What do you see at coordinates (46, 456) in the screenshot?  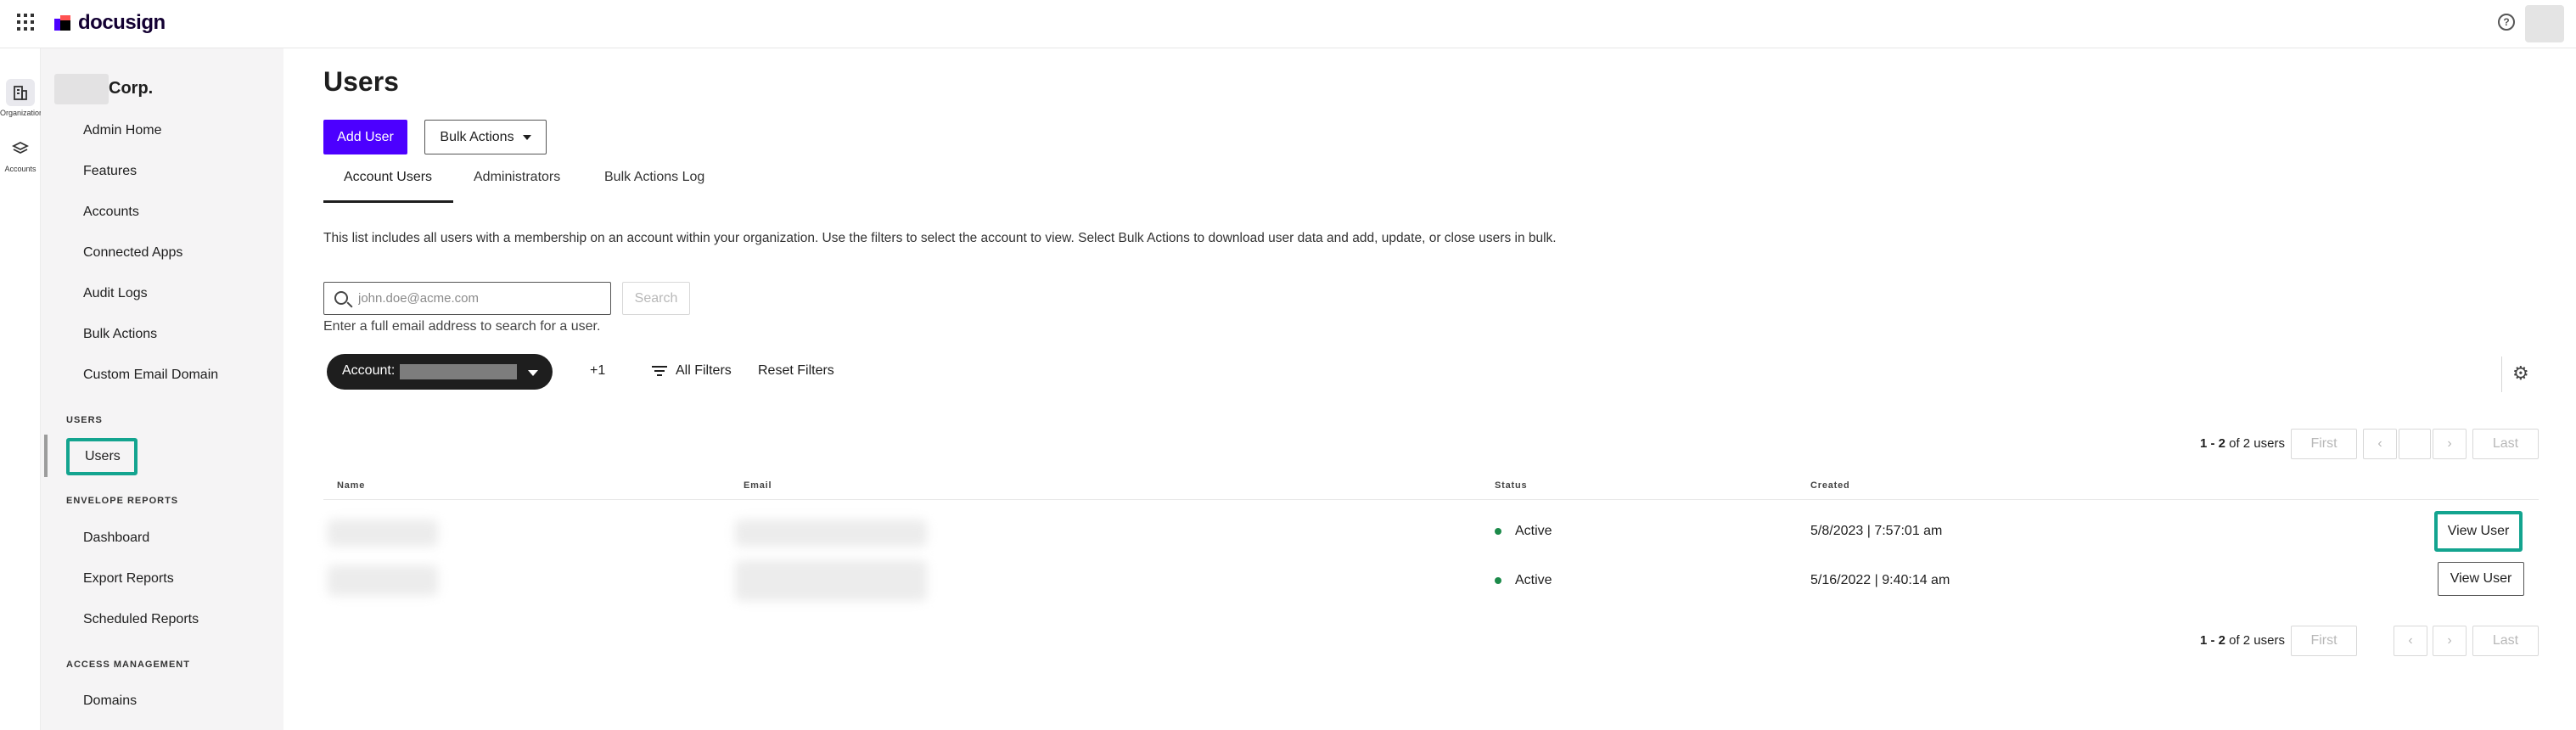 I see `active-indicator` at bounding box center [46, 456].